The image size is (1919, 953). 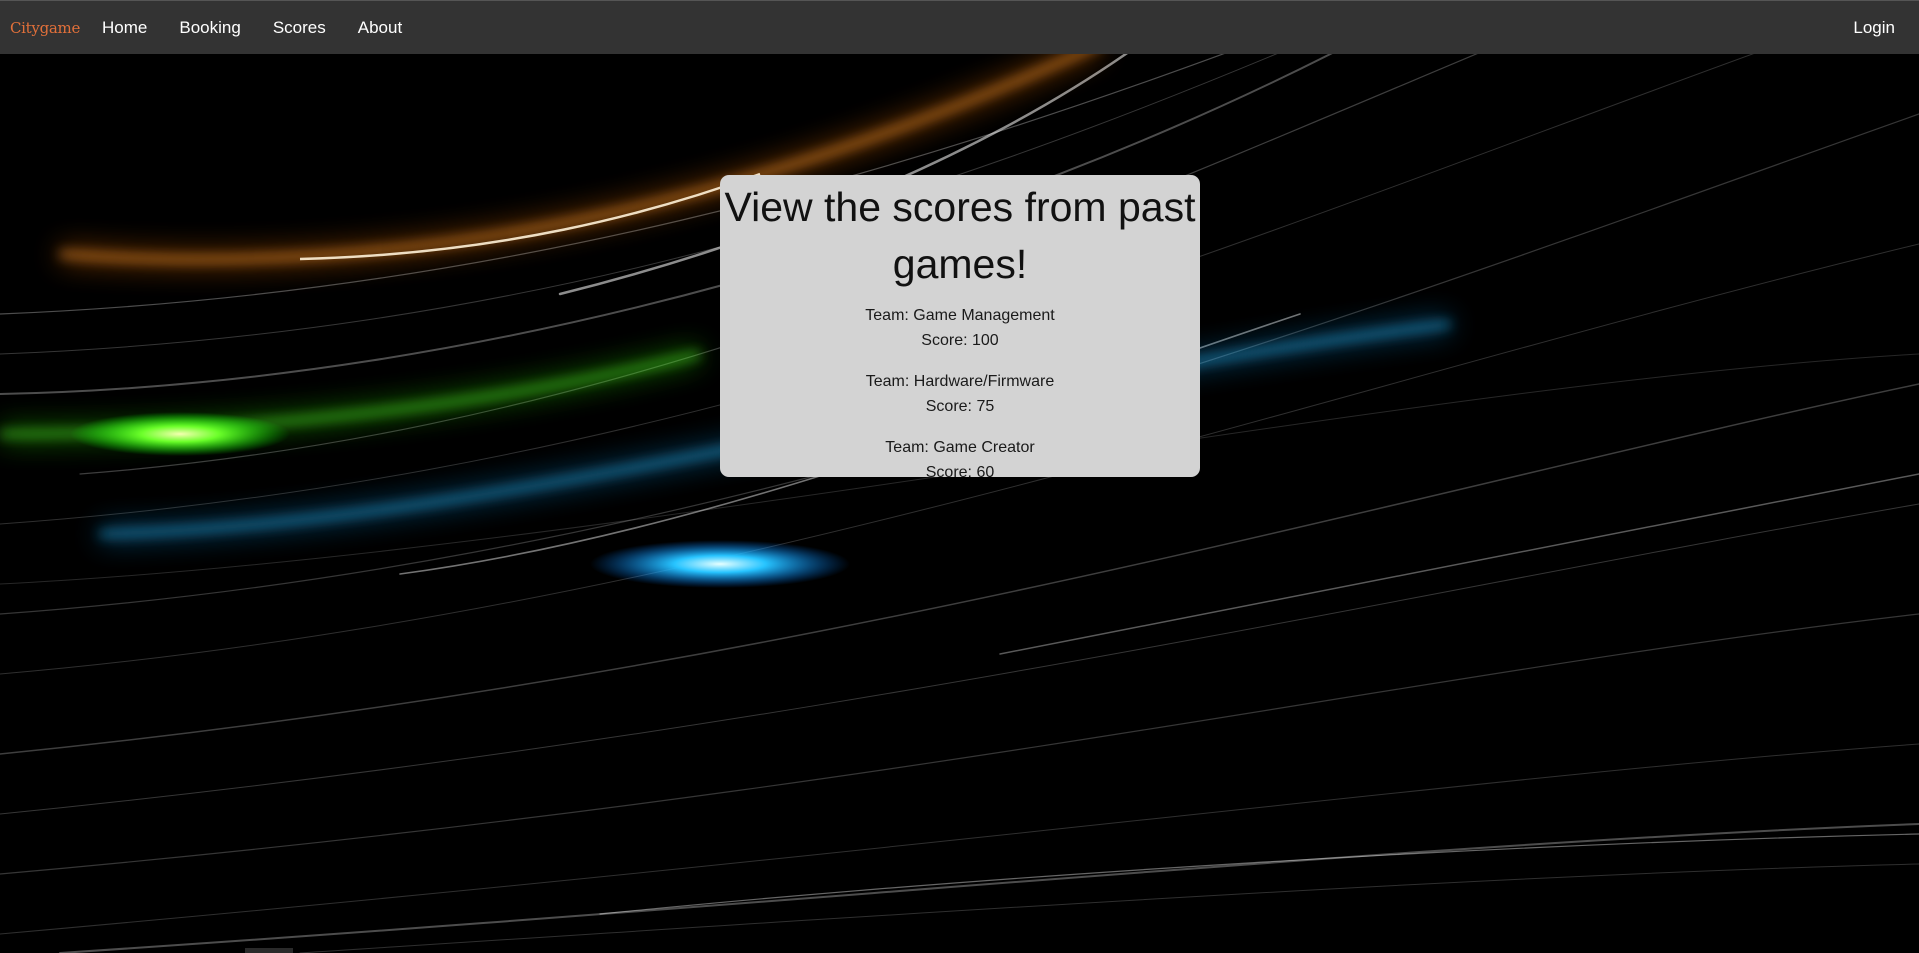 I want to click on nav-booking-link: Booking, so click(x=209, y=28).